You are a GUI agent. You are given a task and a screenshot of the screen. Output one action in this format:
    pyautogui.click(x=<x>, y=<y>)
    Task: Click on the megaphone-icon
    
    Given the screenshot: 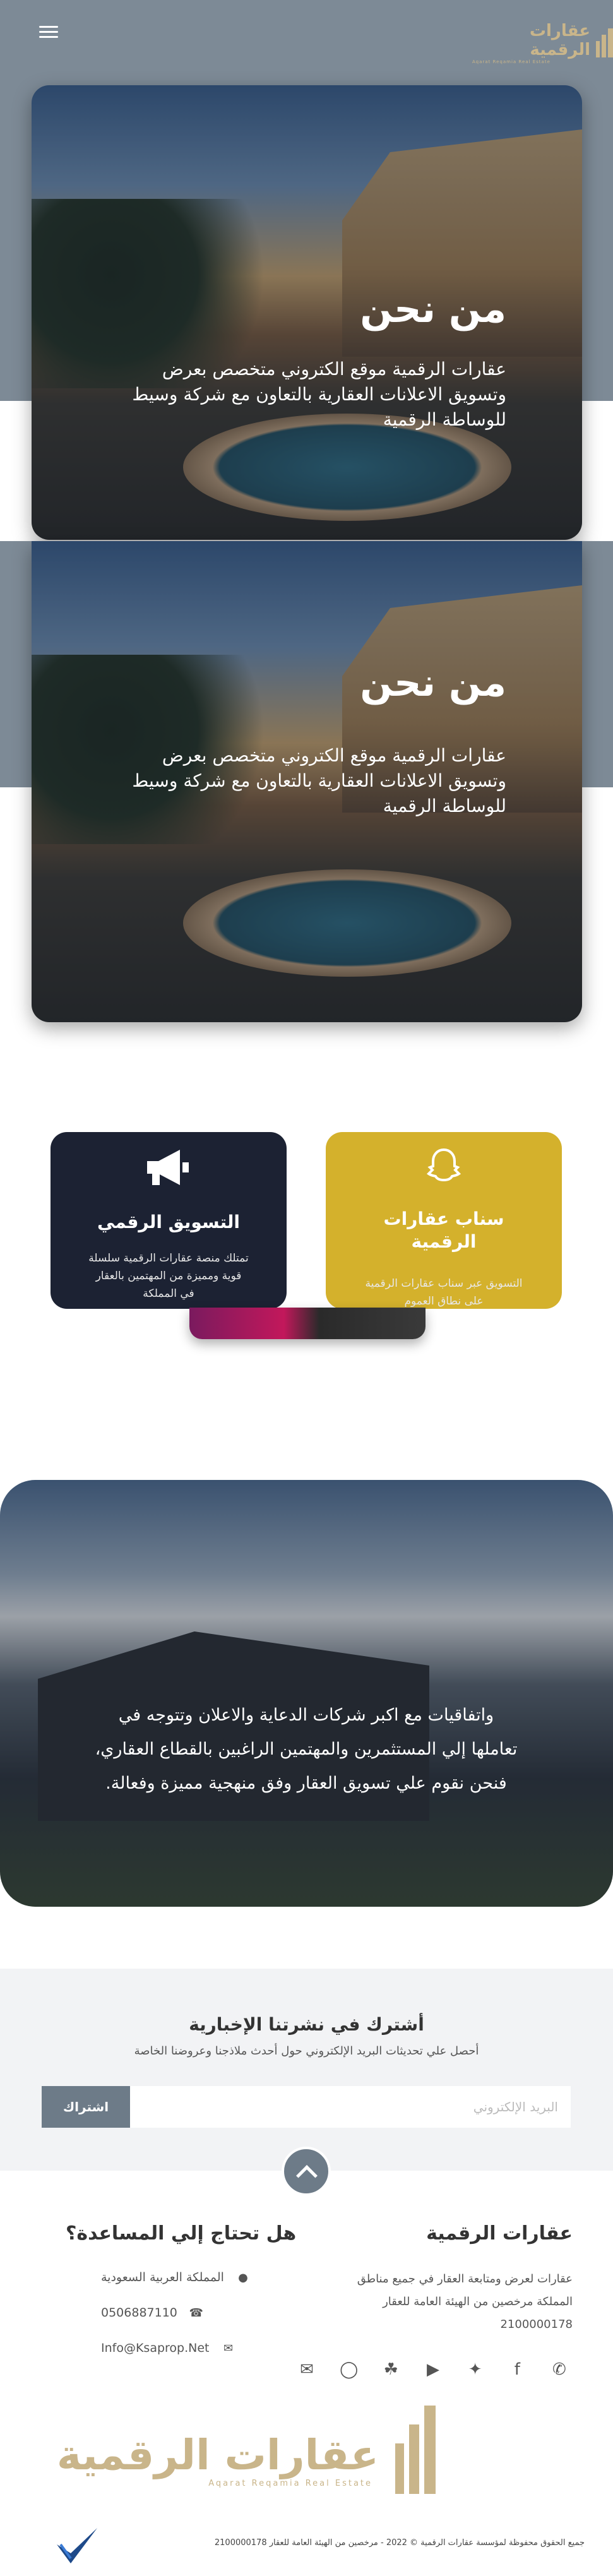 What is the action you would take?
    pyautogui.click(x=168, y=1168)
    